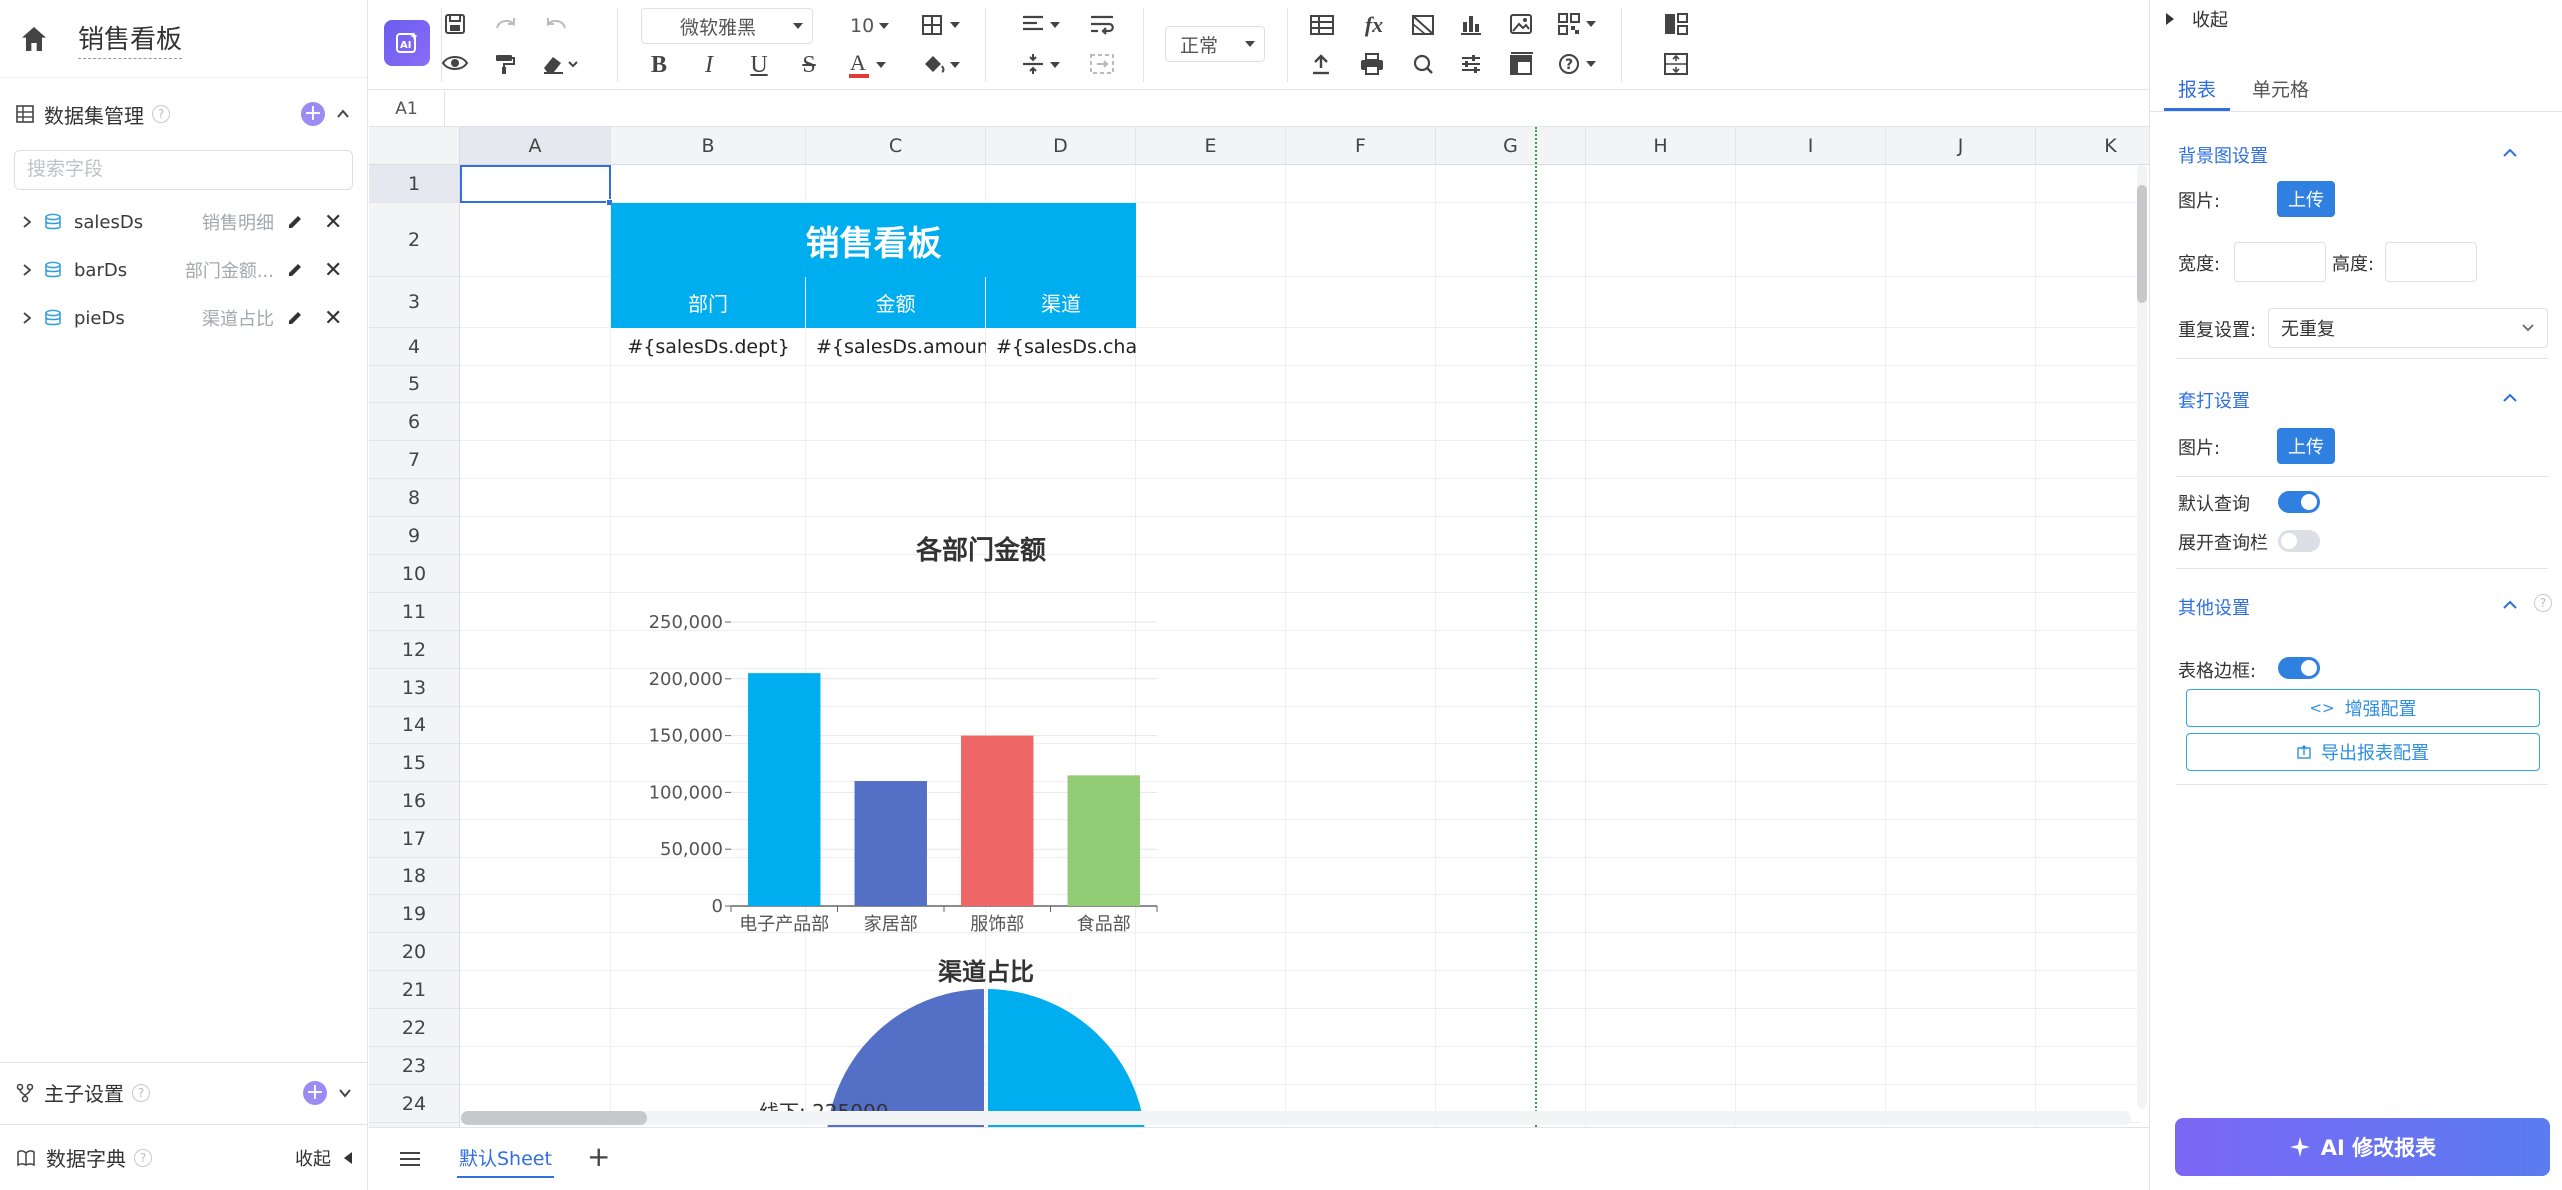  What do you see at coordinates (1061, 146) in the screenshot?
I see `column-header: D` at bounding box center [1061, 146].